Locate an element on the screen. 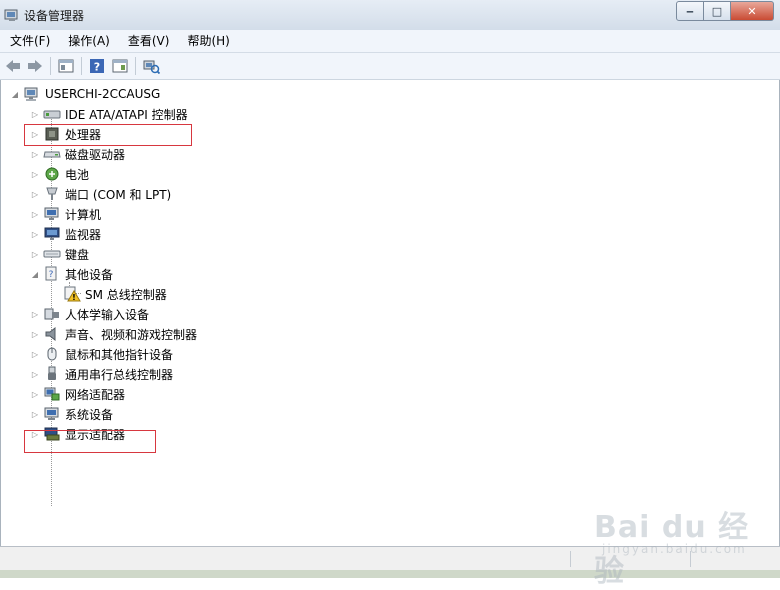 The height and width of the screenshot is (590, 780). tree-item-port: ▷ 端口 (COM 和 LPT) is located at coordinates (101, 194).